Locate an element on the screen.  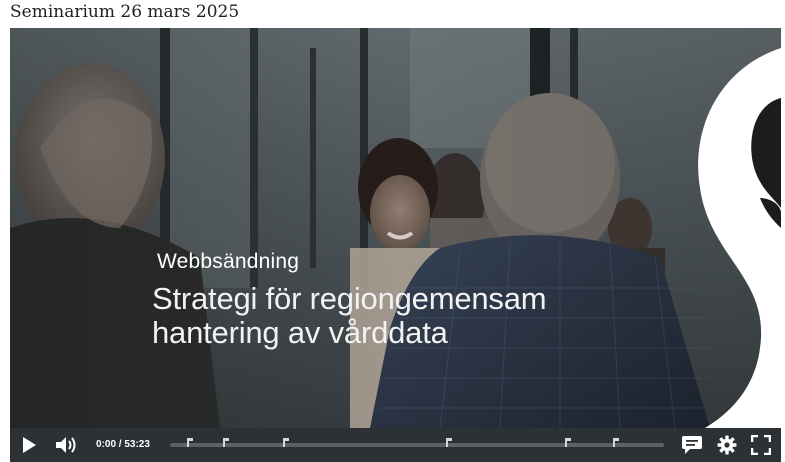
settings-button is located at coordinates (727, 445).